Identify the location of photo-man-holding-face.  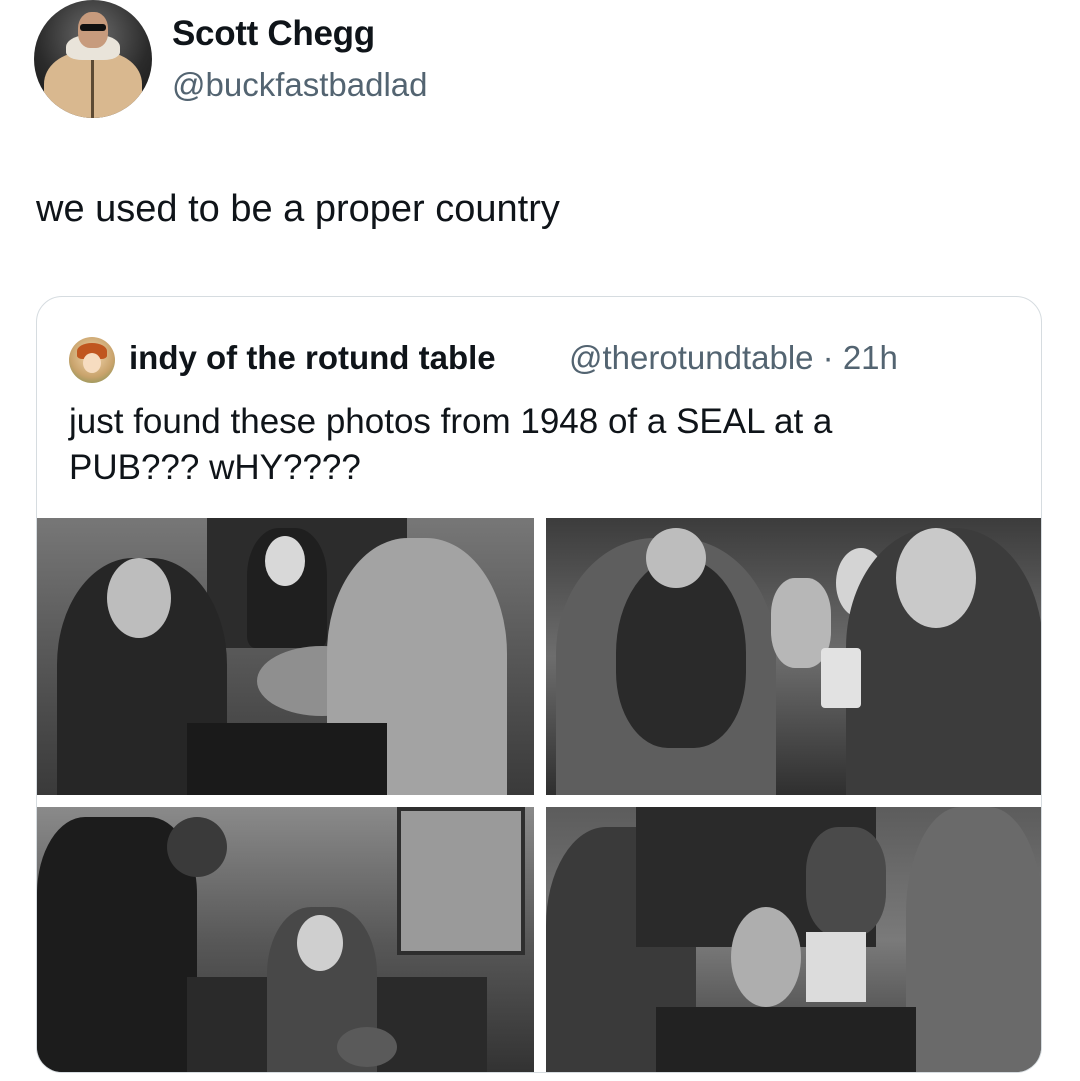
(676, 558).